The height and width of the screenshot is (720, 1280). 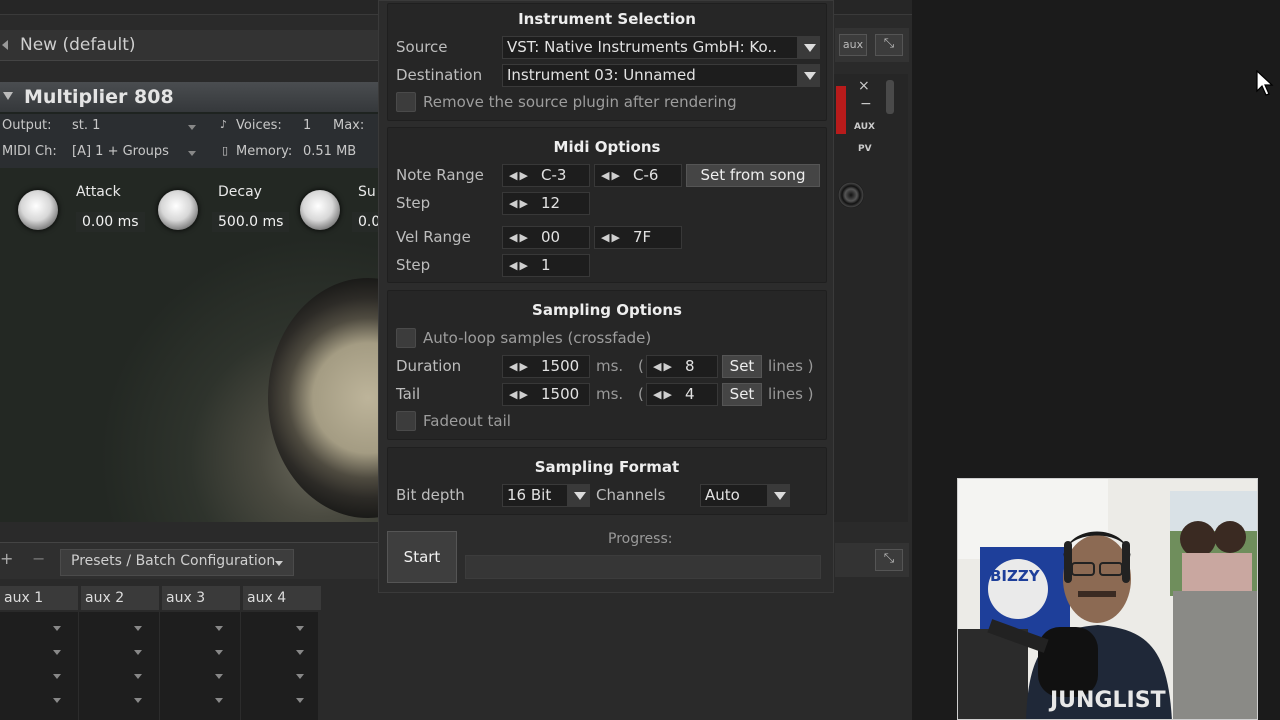 What do you see at coordinates (853, 45) in the screenshot?
I see `aux-button: aux` at bounding box center [853, 45].